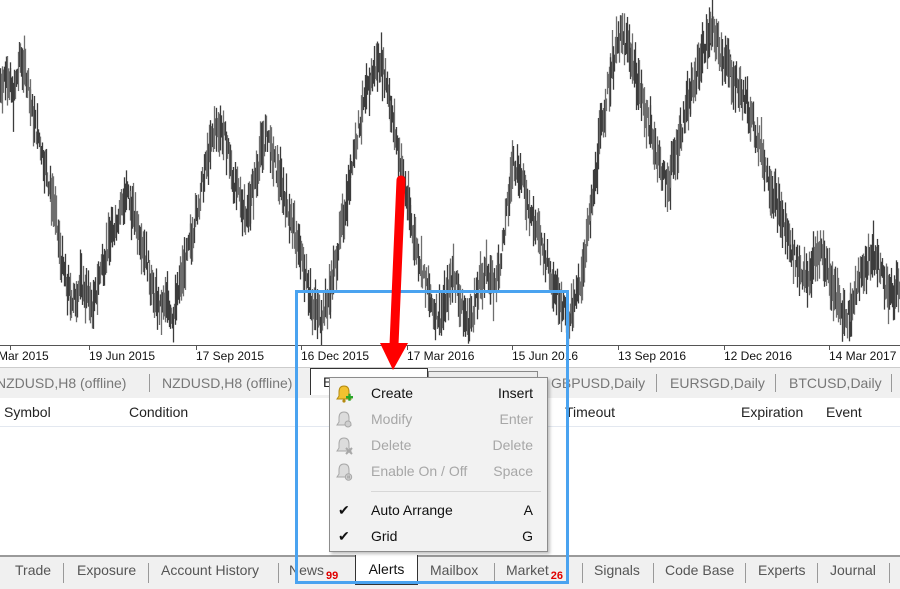  What do you see at coordinates (412, 510) in the screenshot?
I see `menu-label: Auto Arrange` at bounding box center [412, 510].